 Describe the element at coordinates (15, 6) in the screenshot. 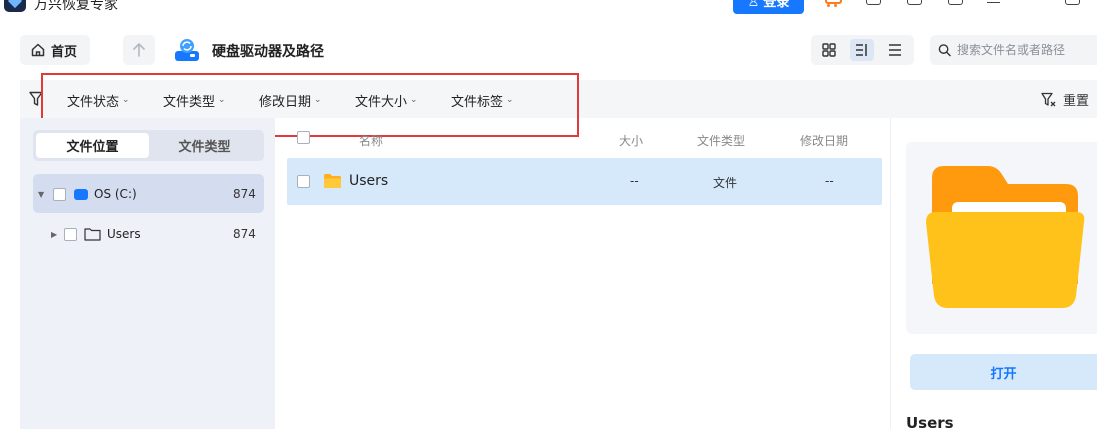

I see `app-logo-icon` at that location.